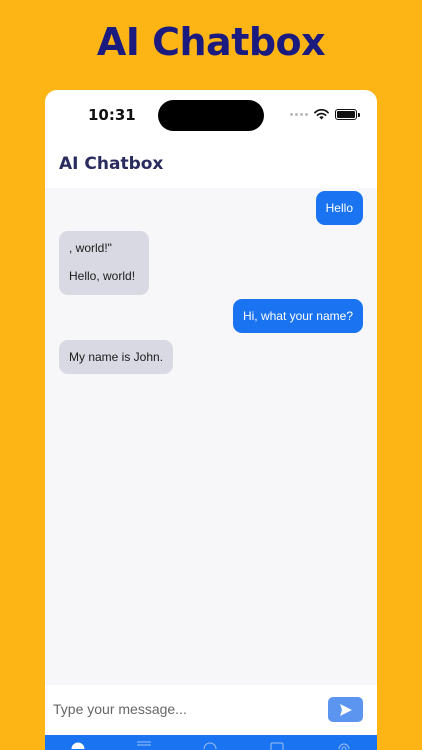  I want to click on message-text: Hello, so click(339, 208).